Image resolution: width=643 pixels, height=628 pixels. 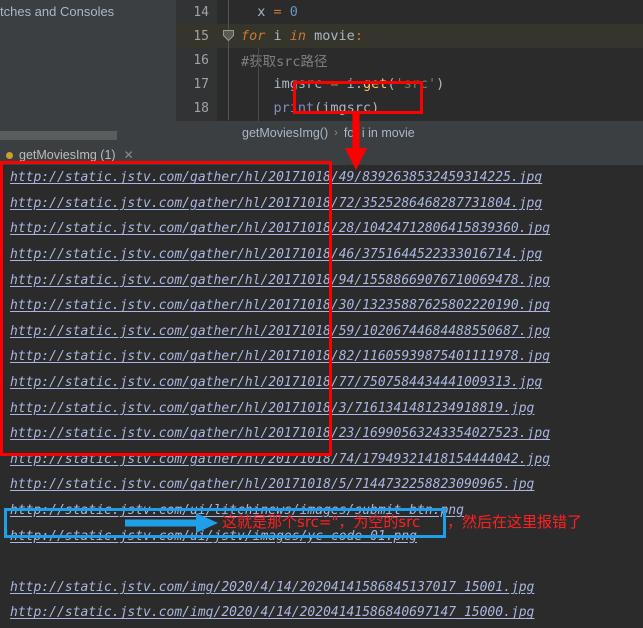 What do you see at coordinates (409, 36) in the screenshot?
I see `code-line-current: 15 for i in movie:` at bounding box center [409, 36].